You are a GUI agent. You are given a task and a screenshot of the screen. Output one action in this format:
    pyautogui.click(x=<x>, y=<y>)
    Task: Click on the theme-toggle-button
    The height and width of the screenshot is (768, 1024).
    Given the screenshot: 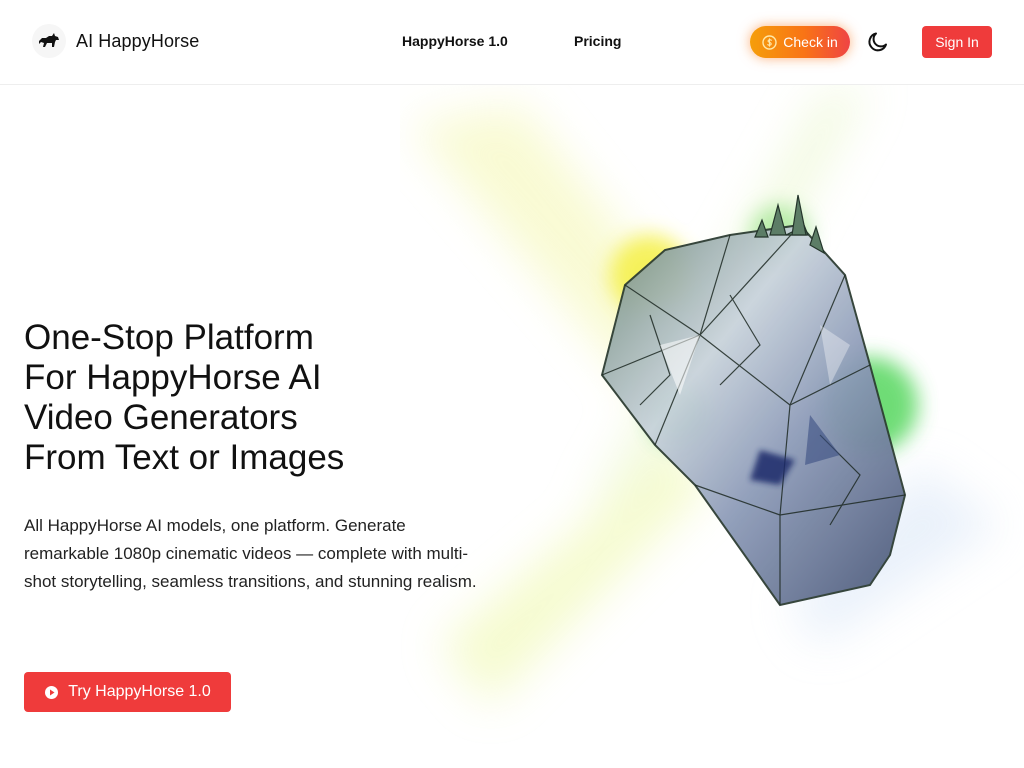 What is the action you would take?
    pyautogui.click(x=878, y=42)
    